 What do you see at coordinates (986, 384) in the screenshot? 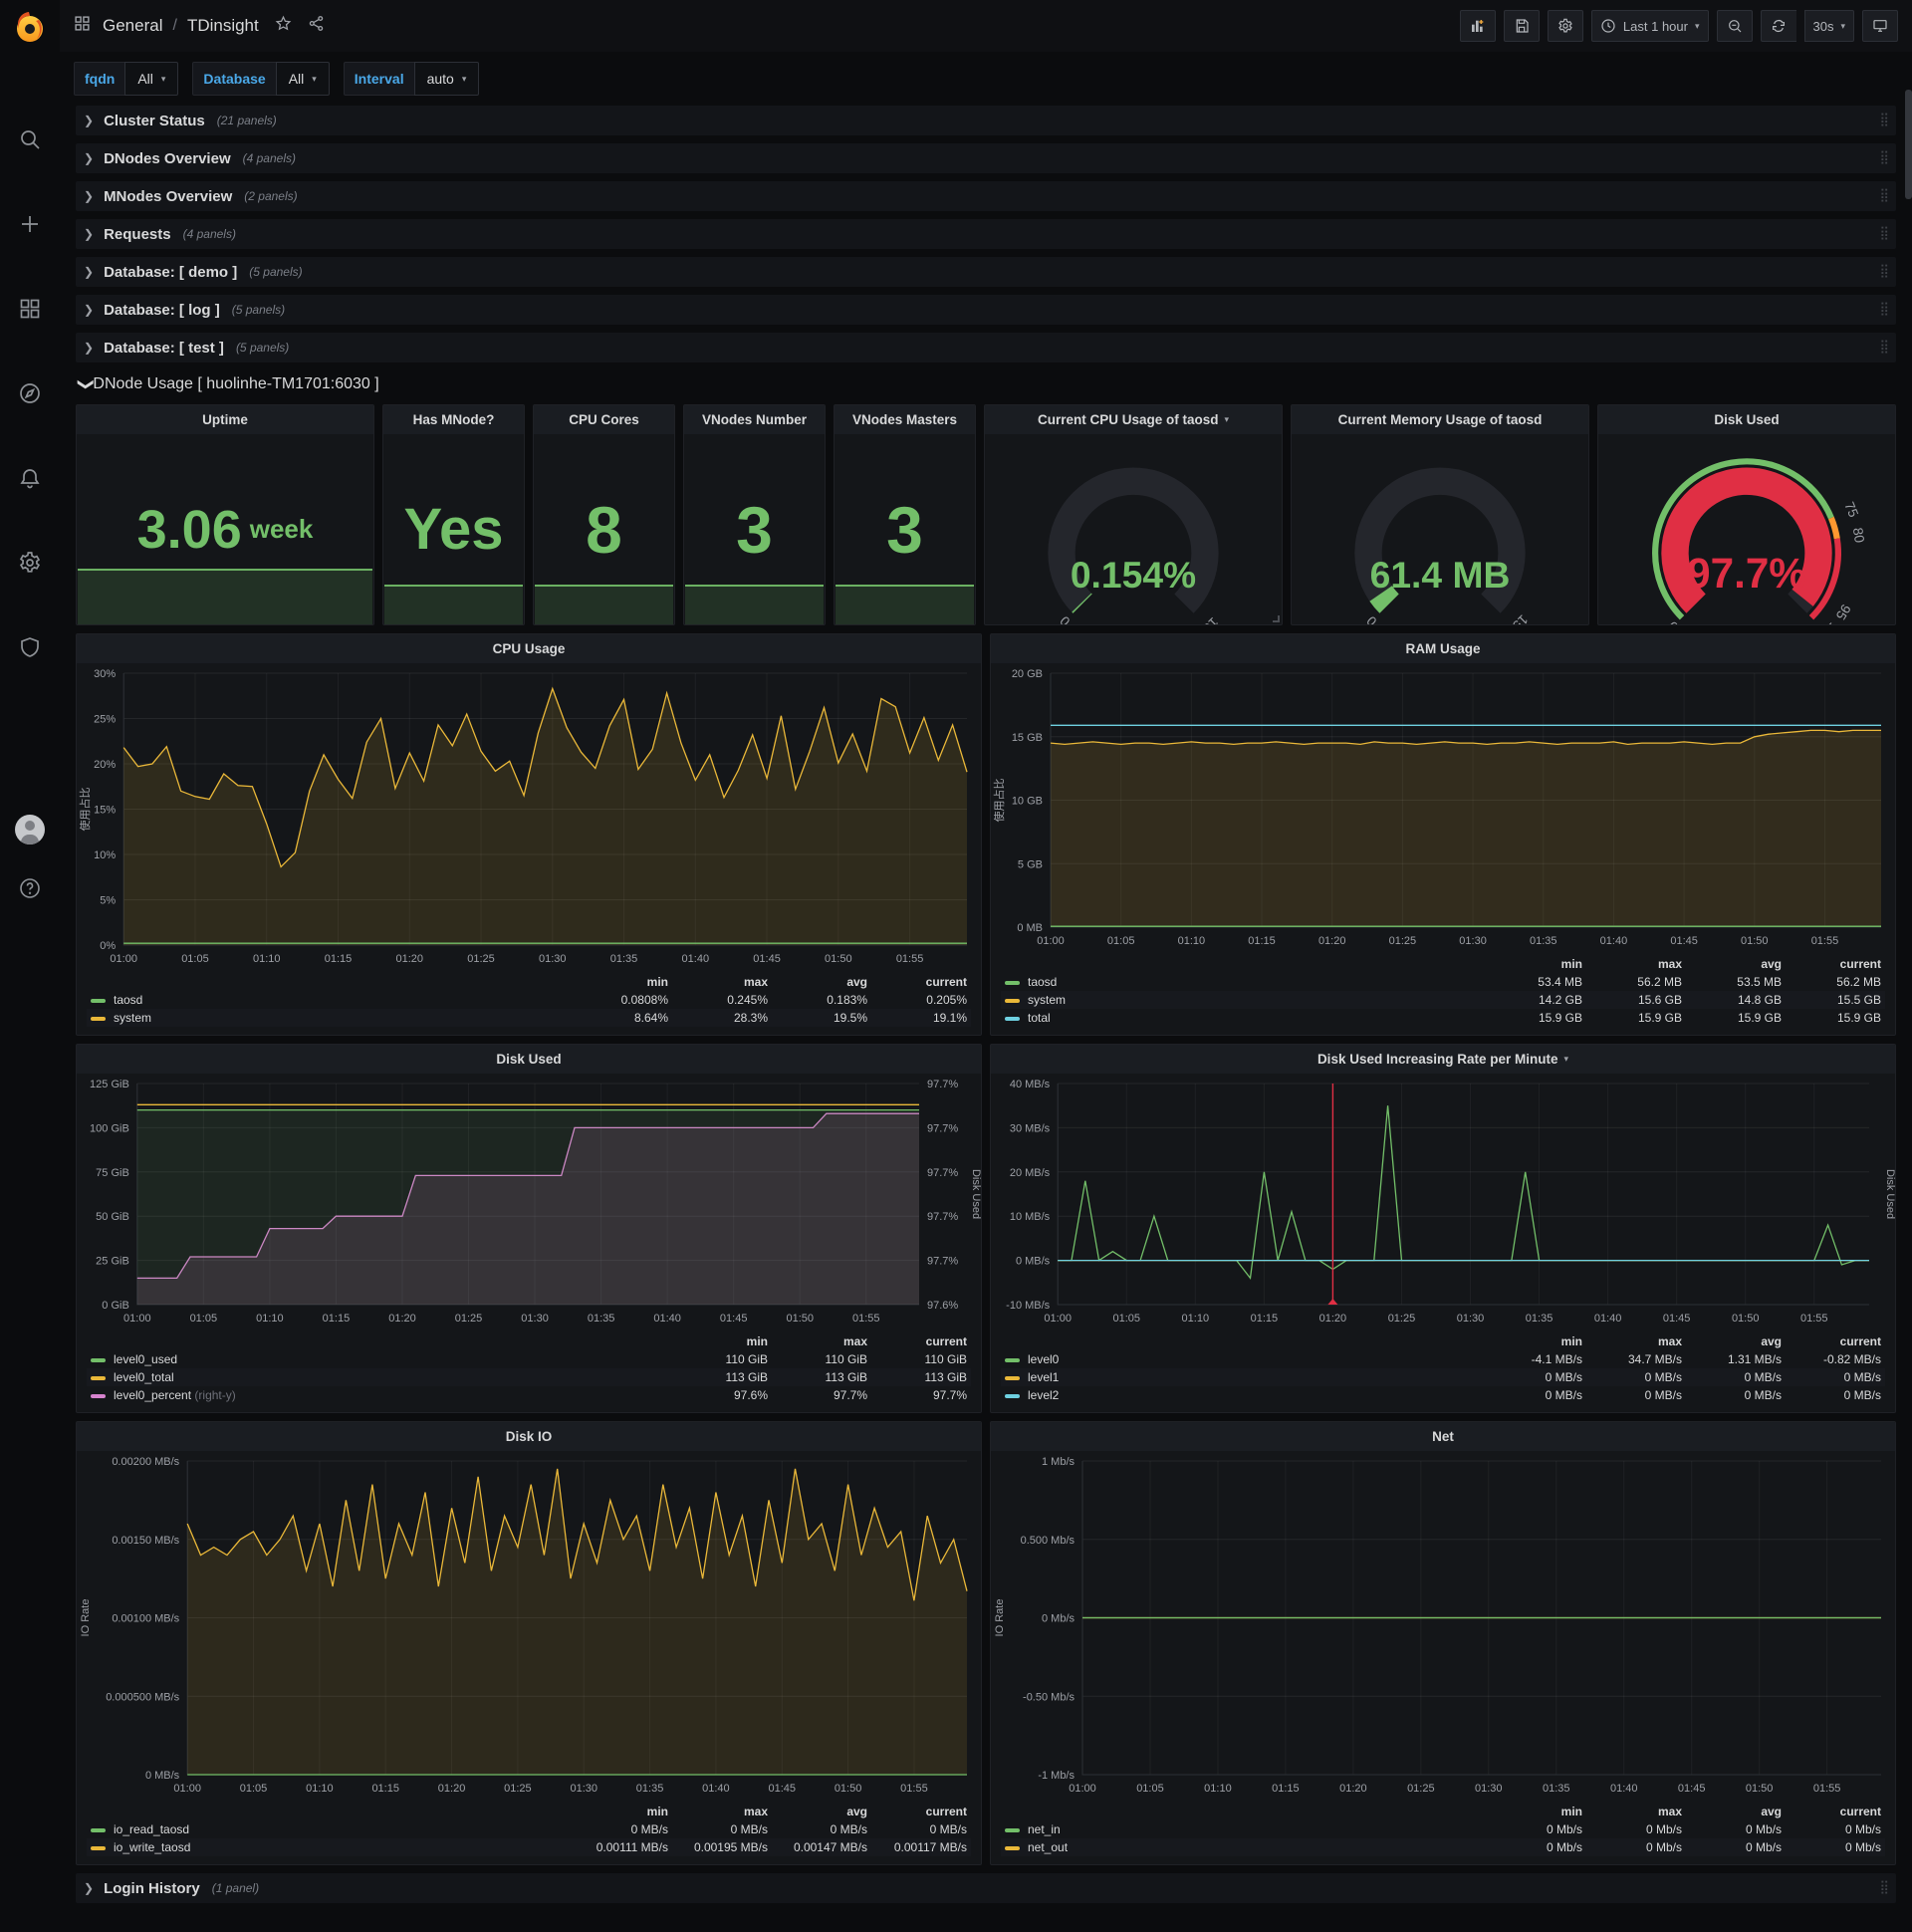
I see `row-dnode-usage: ❯ DNode Usage [ huolinhe-TM1701:6030 ]` at bounding box center [986, 384].